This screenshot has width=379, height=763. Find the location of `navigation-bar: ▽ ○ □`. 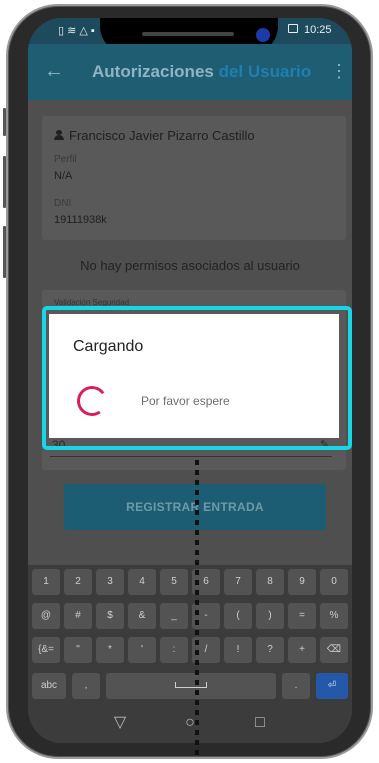

navigation-bar: ▽ ○ □ is located at coordinates (190, 723).